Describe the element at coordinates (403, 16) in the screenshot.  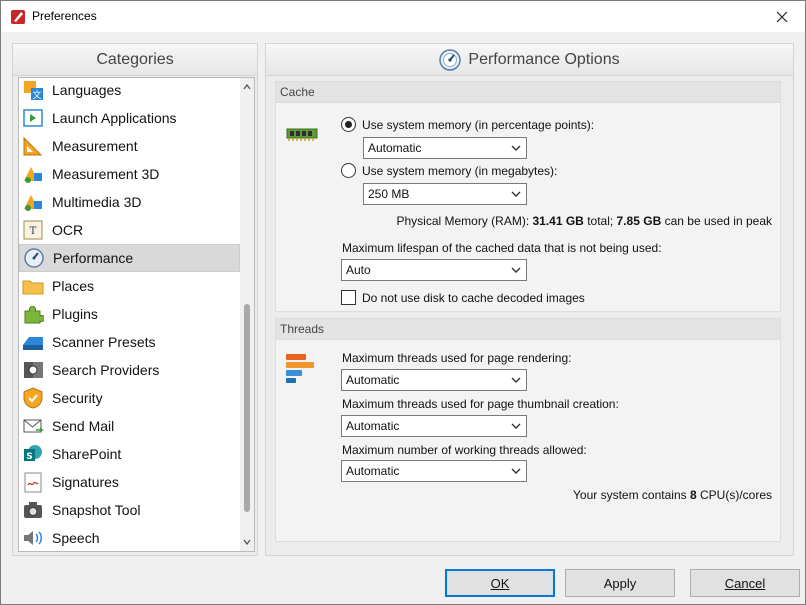
I see `title-bar: Preferences` at that location.